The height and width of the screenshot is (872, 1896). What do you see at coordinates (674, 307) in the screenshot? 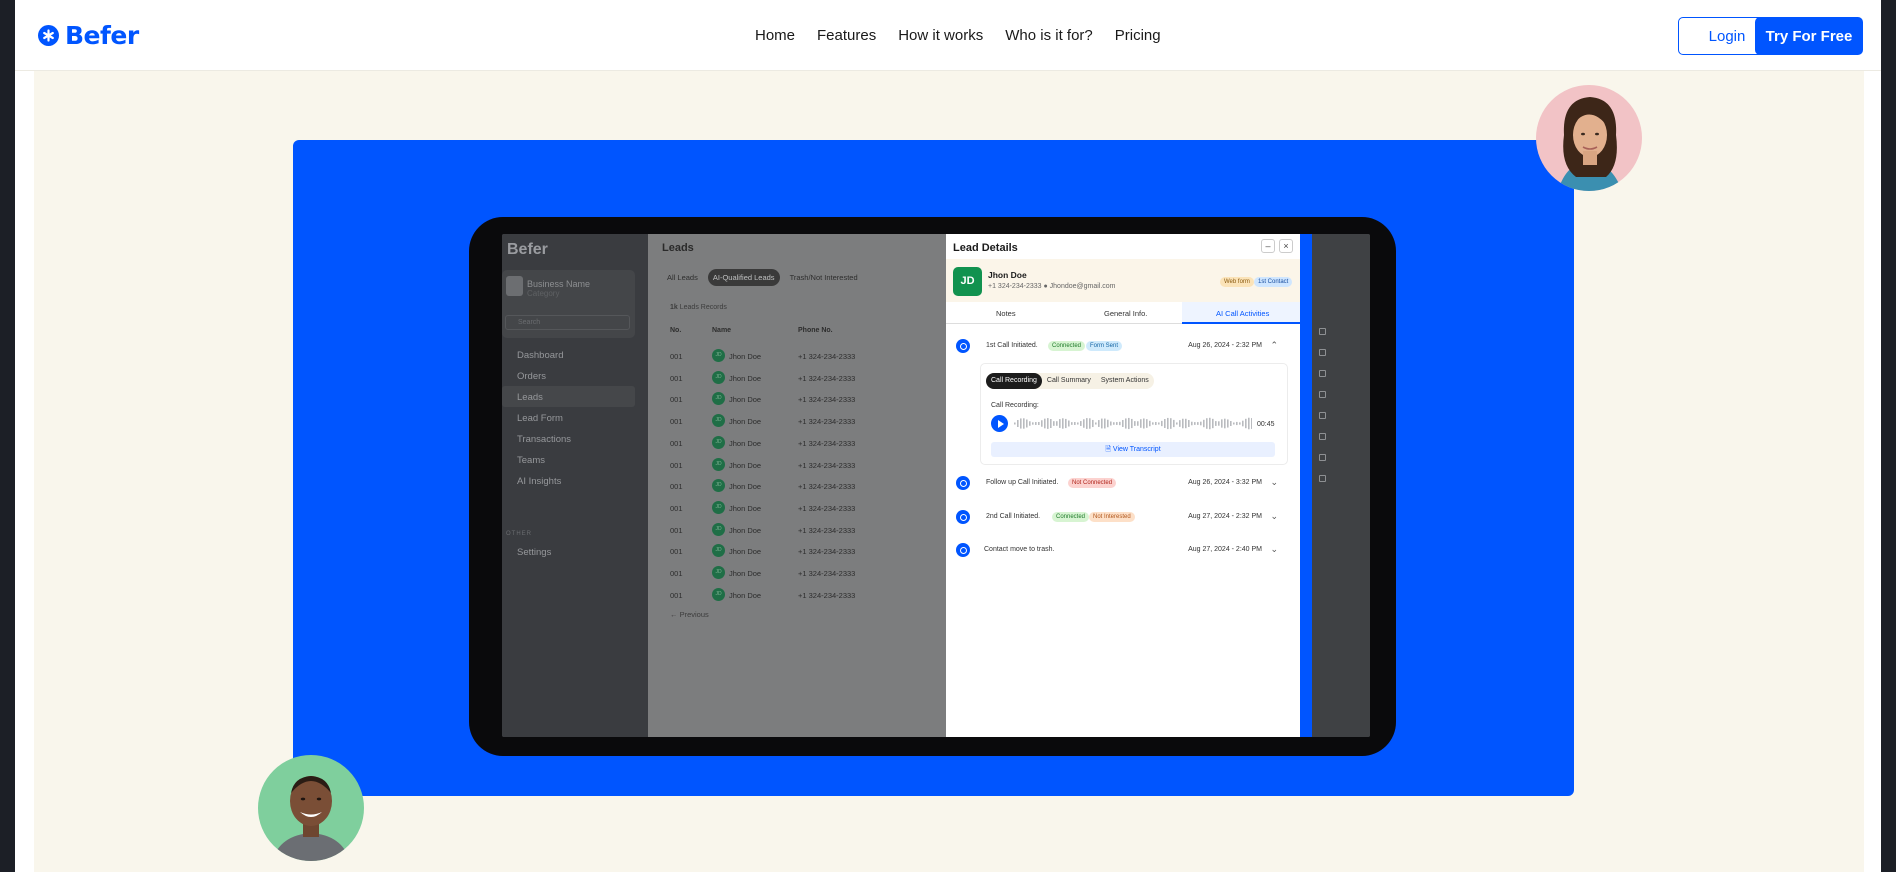
I see `leads-count-value: 1k` at bounding box center [674, 307].